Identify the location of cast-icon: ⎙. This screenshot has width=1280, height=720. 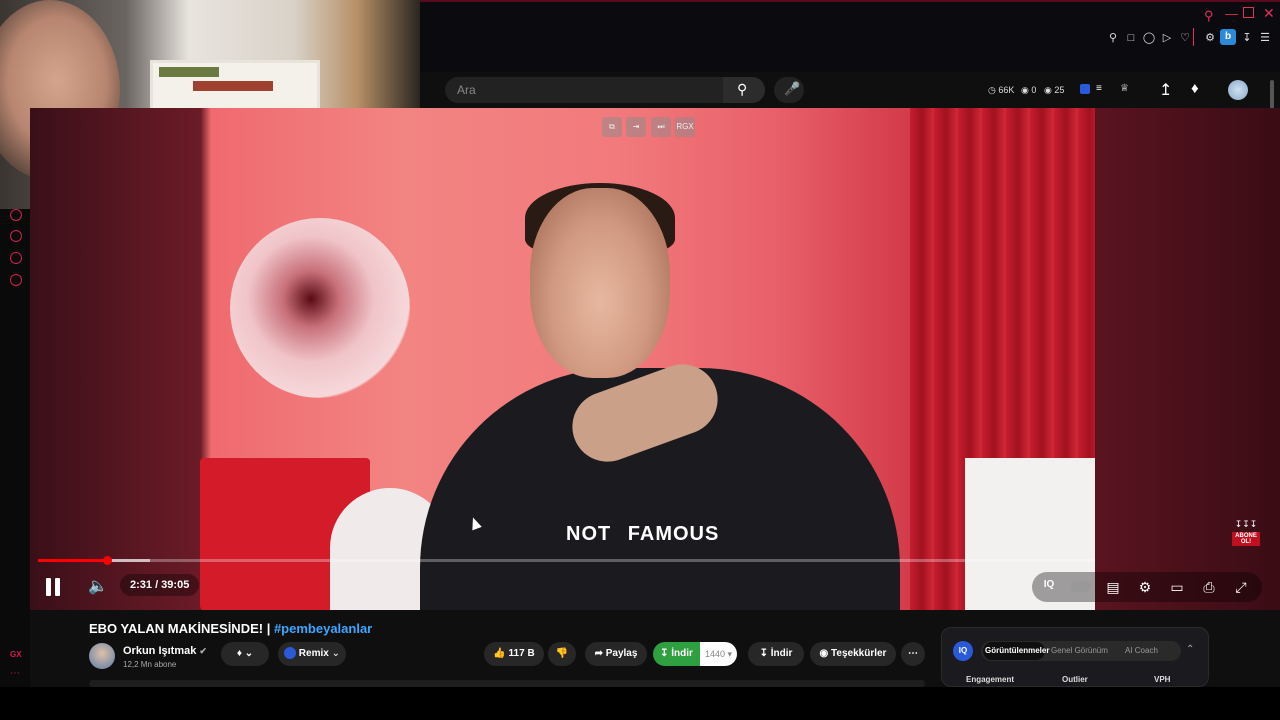
(1209, 587).